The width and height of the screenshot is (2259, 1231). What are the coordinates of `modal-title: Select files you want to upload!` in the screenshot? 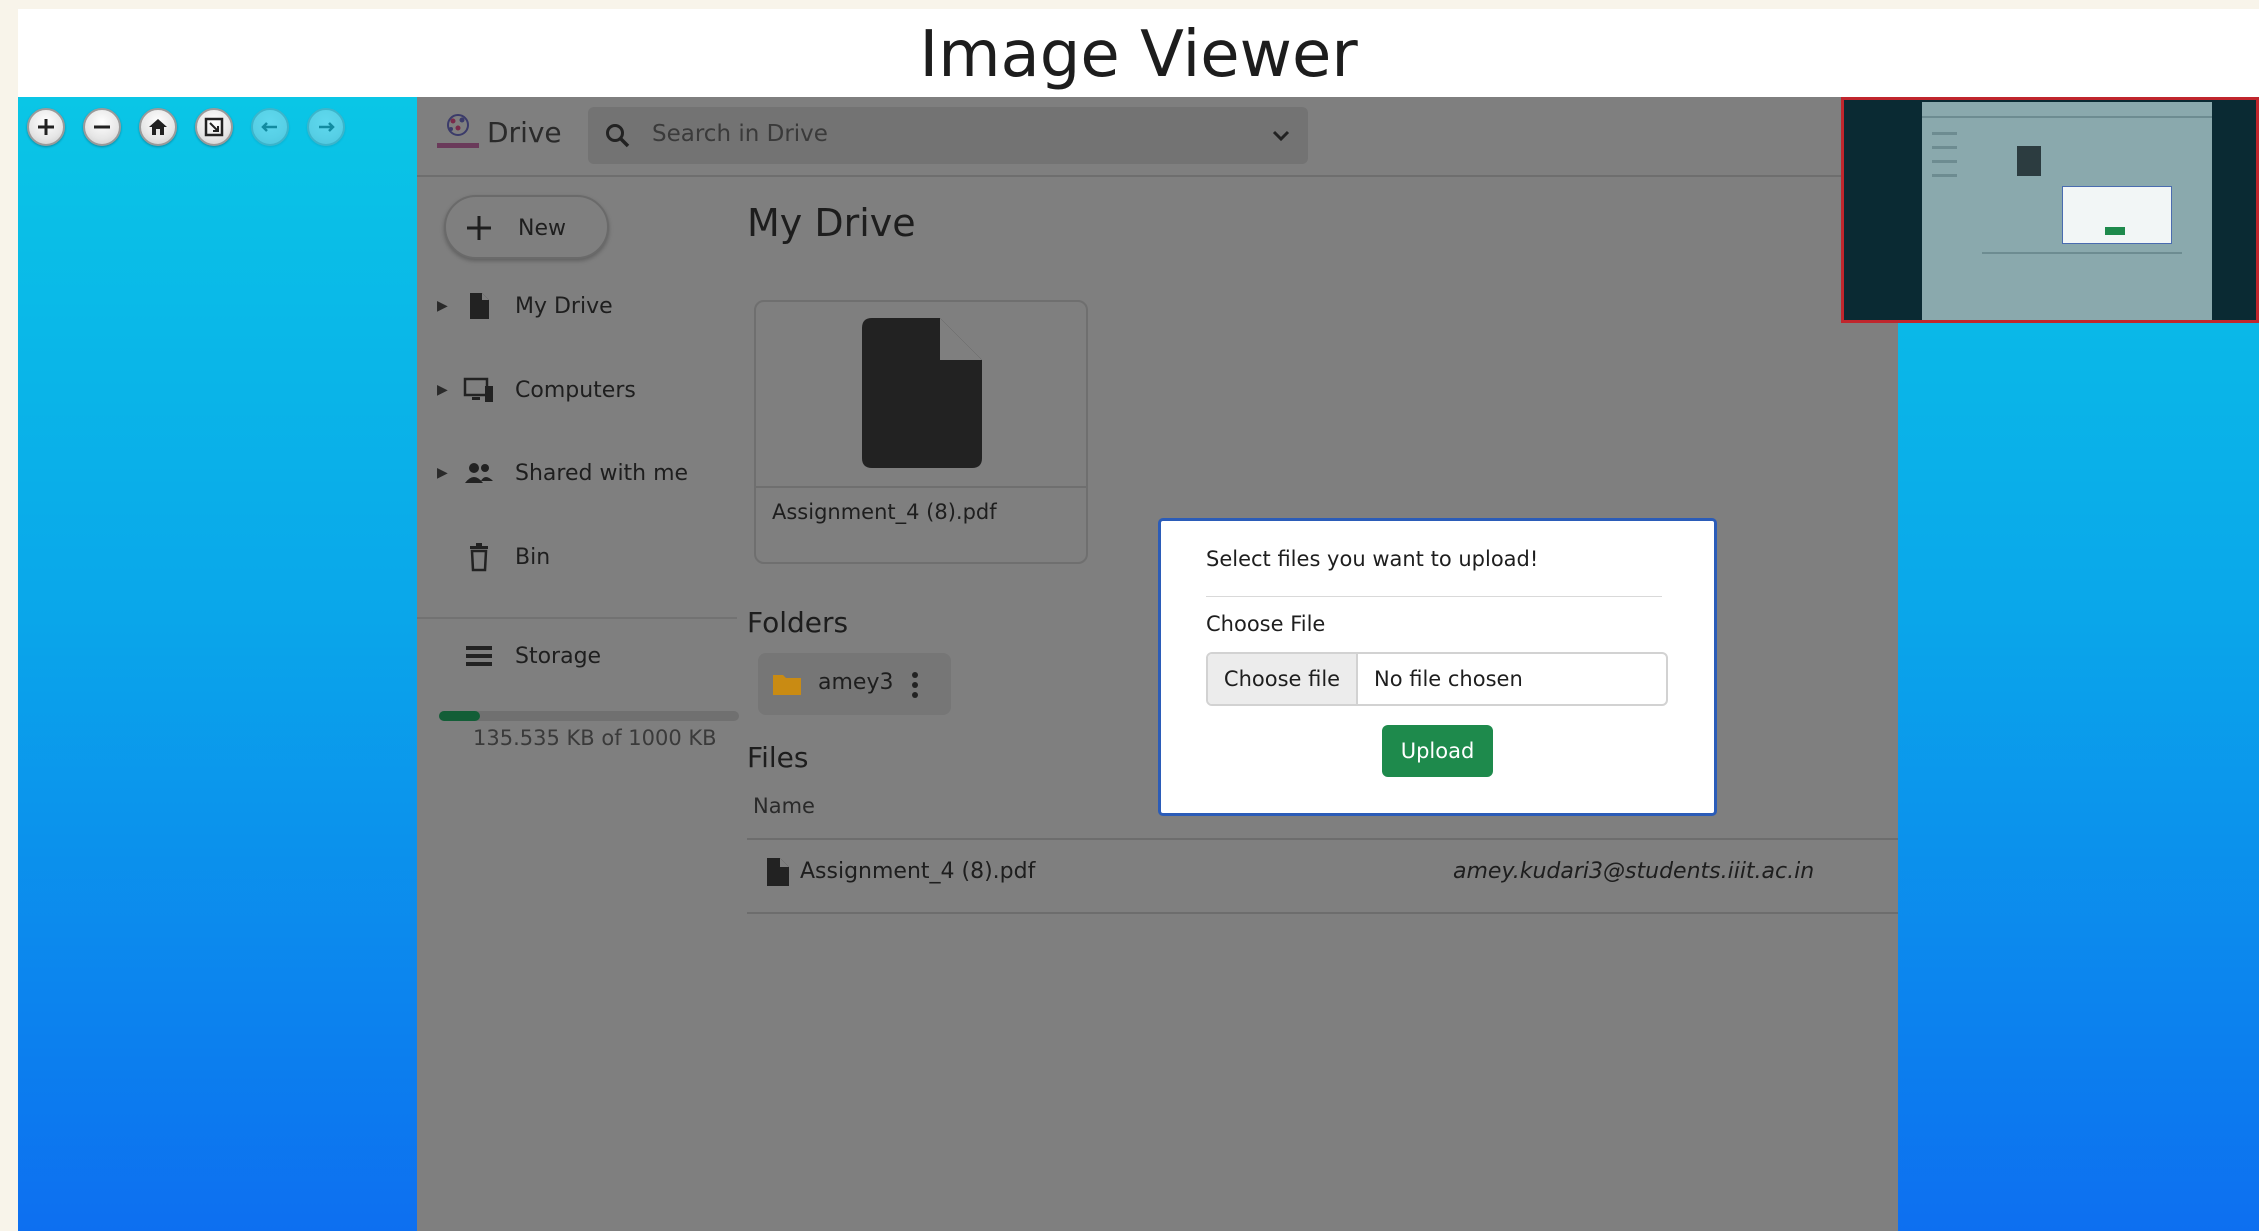 It's located at (1372, 559).